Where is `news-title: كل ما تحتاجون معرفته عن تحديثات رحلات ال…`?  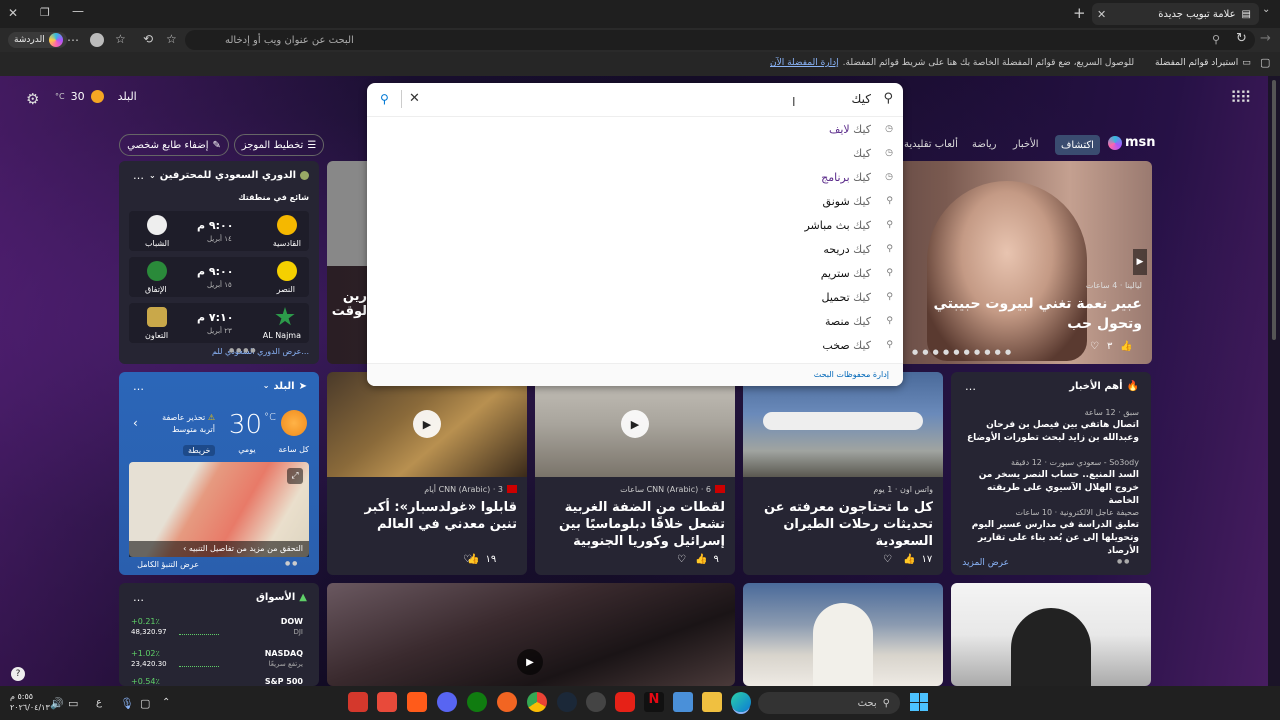
news-title: كل ما تحتاجون معرفته عن تحديثات رحلات ال… is located at coordinates (840, 524).